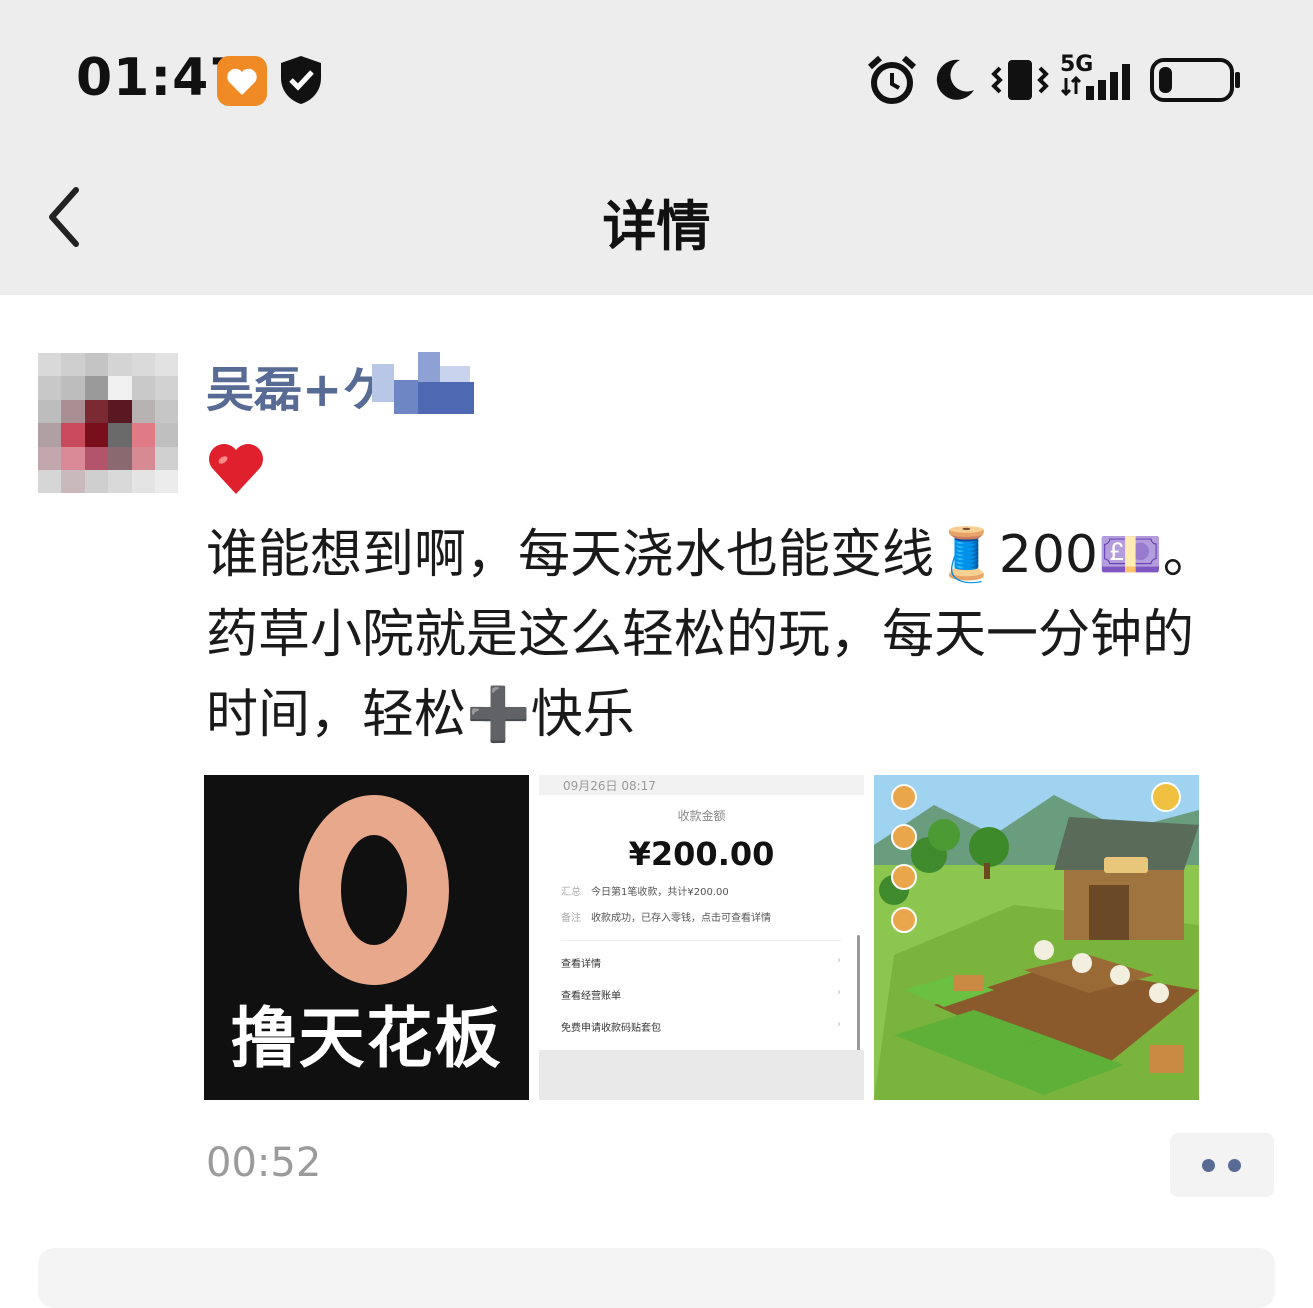 The height and width of the screenshot is (1308, 1313). I want to click on divider, so click(701, 940).